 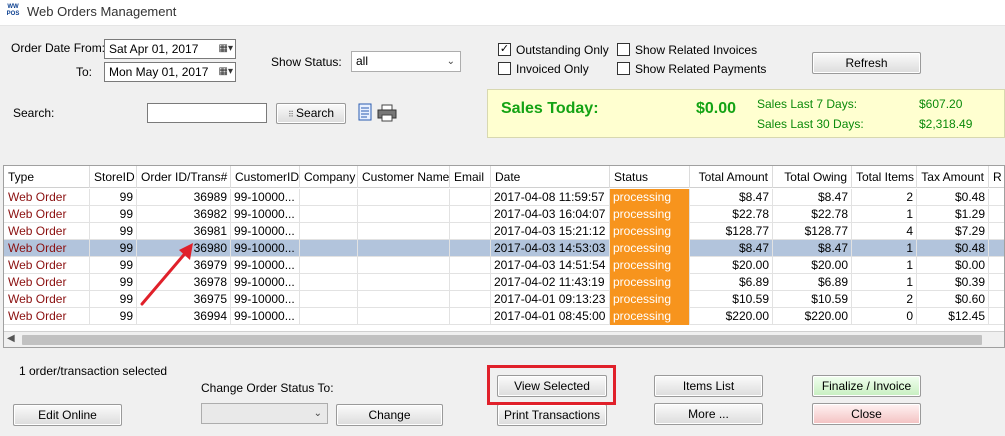 What do you see at coordinates (953, 177) in the screenshot?
I see `column-header-tax-amount: Tax Amount` at bounding box center [953, 177].